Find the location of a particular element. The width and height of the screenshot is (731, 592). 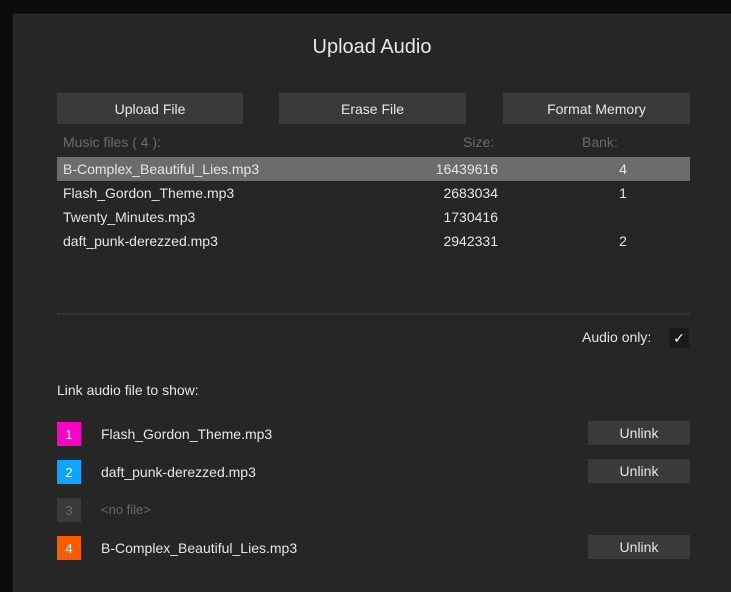

file-name: Flash_Gordon_Theme.mp3 is located at coordinates (149, 193).